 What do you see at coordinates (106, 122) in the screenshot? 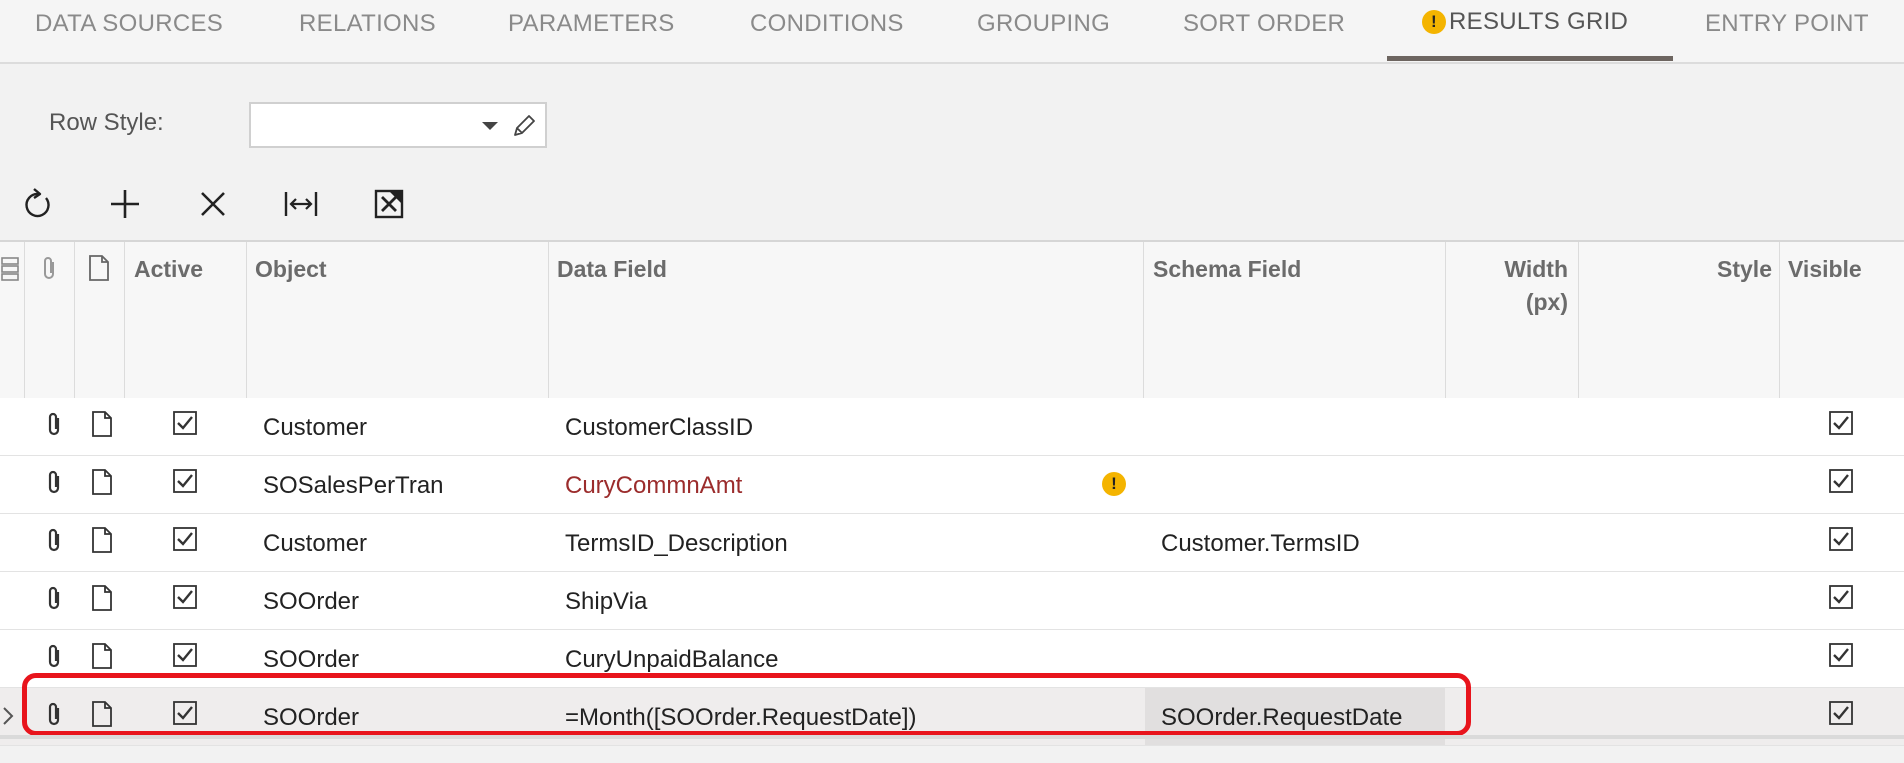
I see `row-style-label: Row Style:` at bounding box center [106, 122].